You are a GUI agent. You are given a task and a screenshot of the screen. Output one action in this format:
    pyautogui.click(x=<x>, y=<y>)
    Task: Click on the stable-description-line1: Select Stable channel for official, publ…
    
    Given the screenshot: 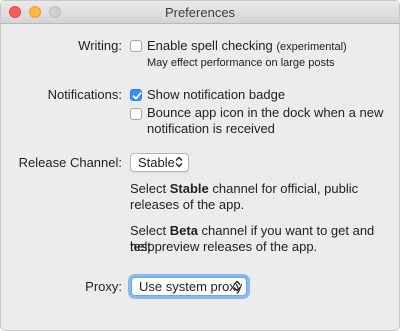 What is the action you would take?
    pyautogui.click(x=244, y=188)
    